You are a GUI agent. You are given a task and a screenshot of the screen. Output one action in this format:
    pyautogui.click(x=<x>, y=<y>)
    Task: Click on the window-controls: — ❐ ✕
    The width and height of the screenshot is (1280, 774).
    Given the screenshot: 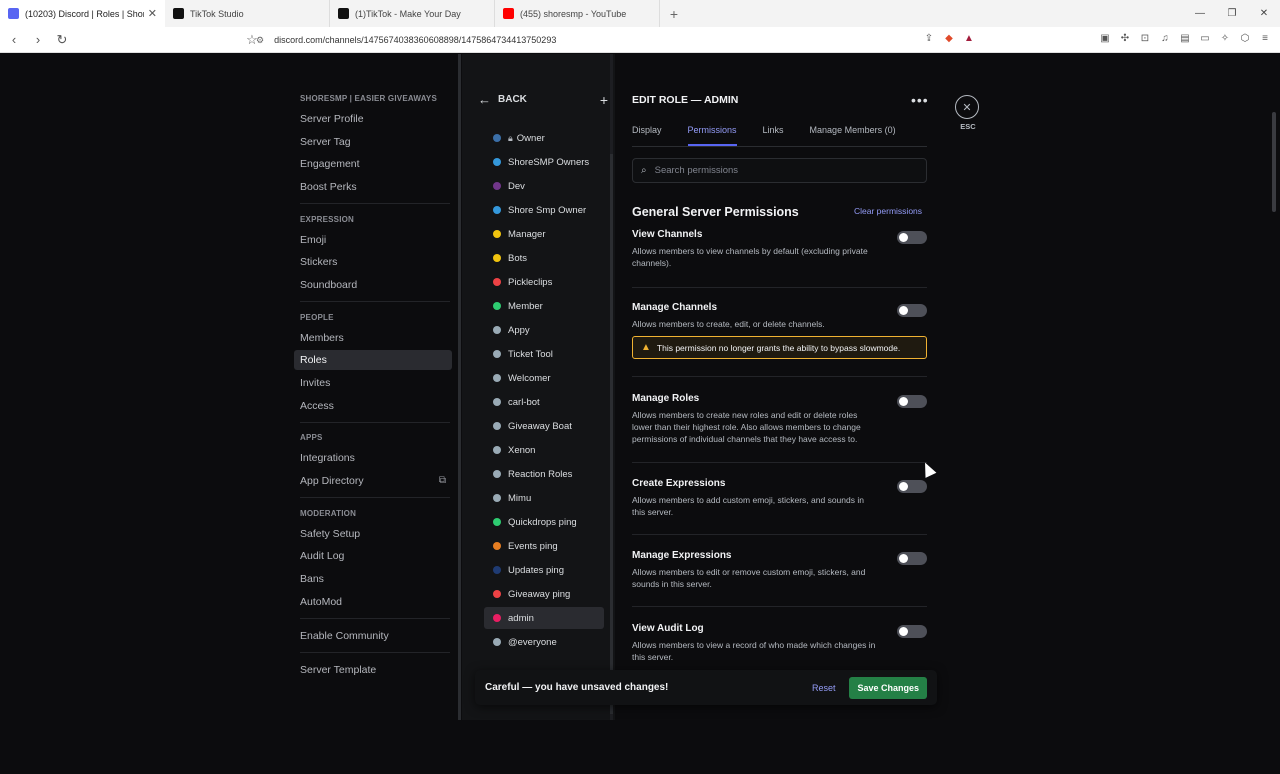 What is the action you would take?
    pyautogui.click(x=1232, y=13)
    